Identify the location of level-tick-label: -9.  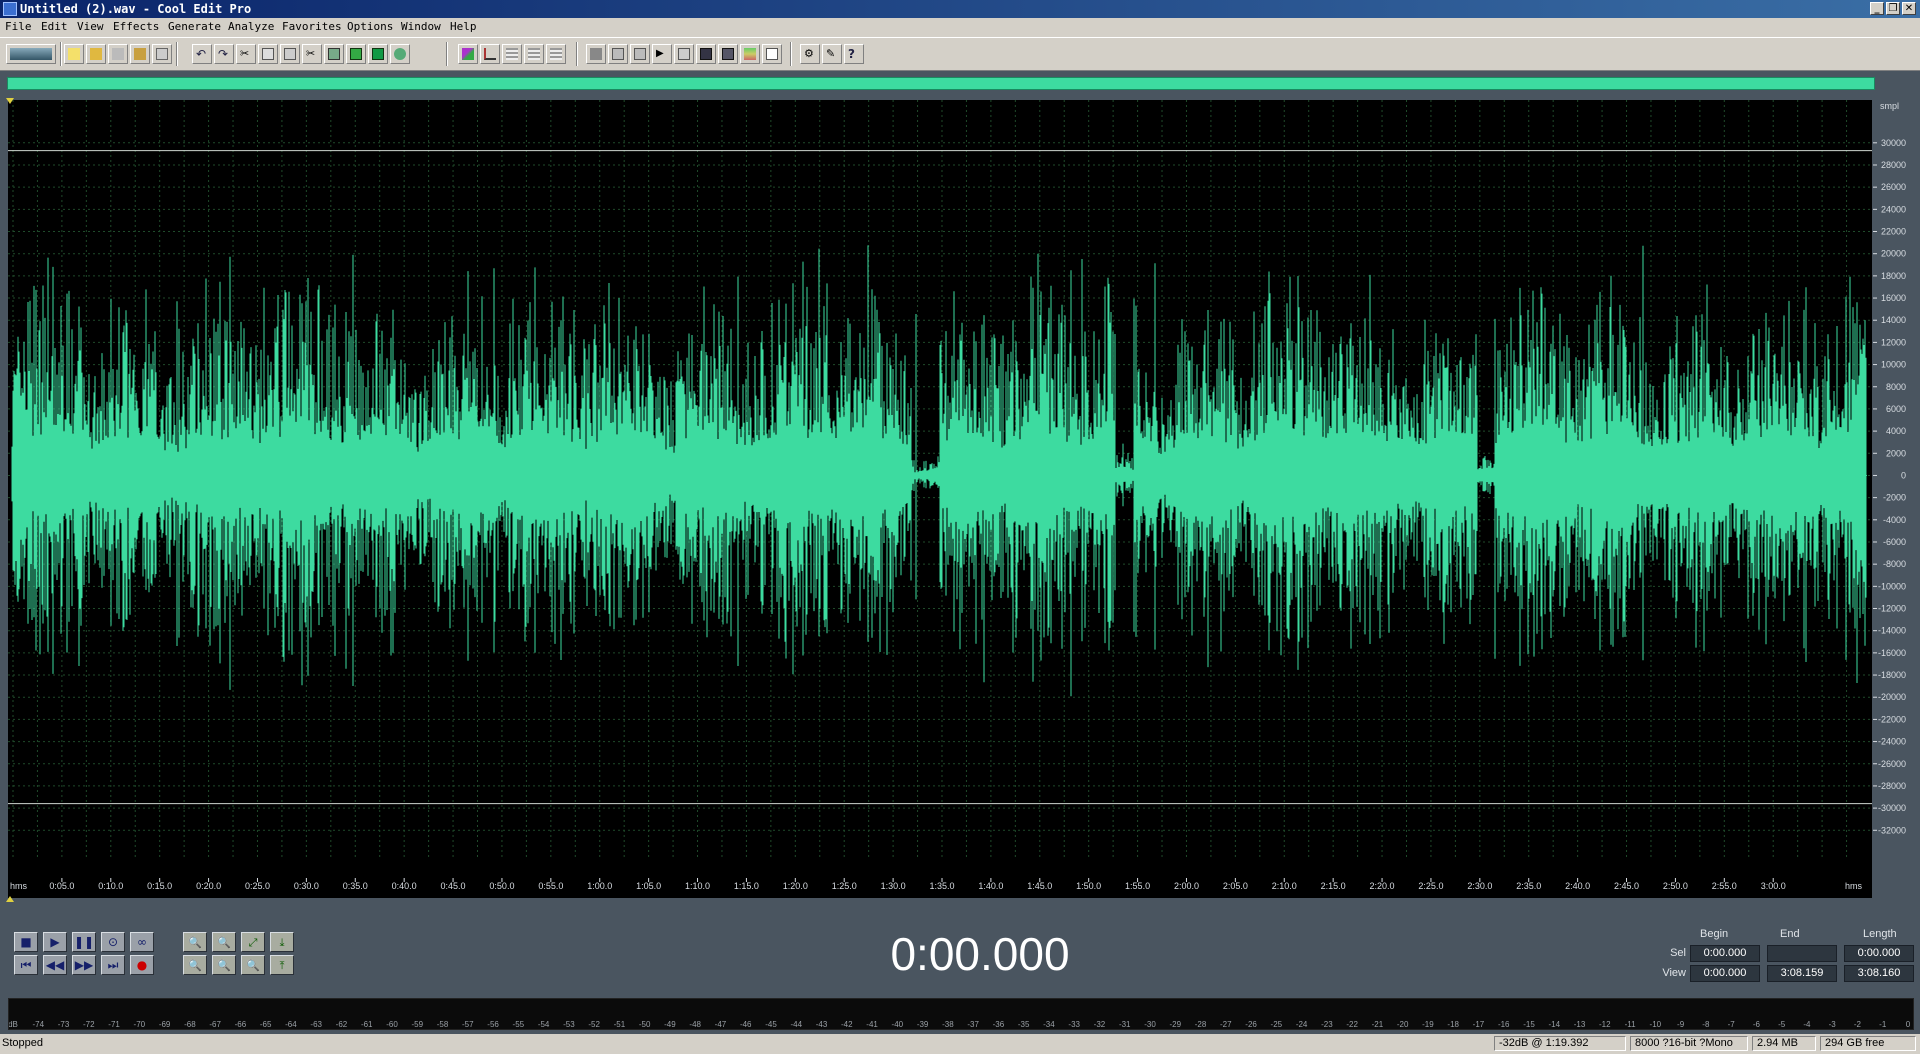
(1681, 1024).